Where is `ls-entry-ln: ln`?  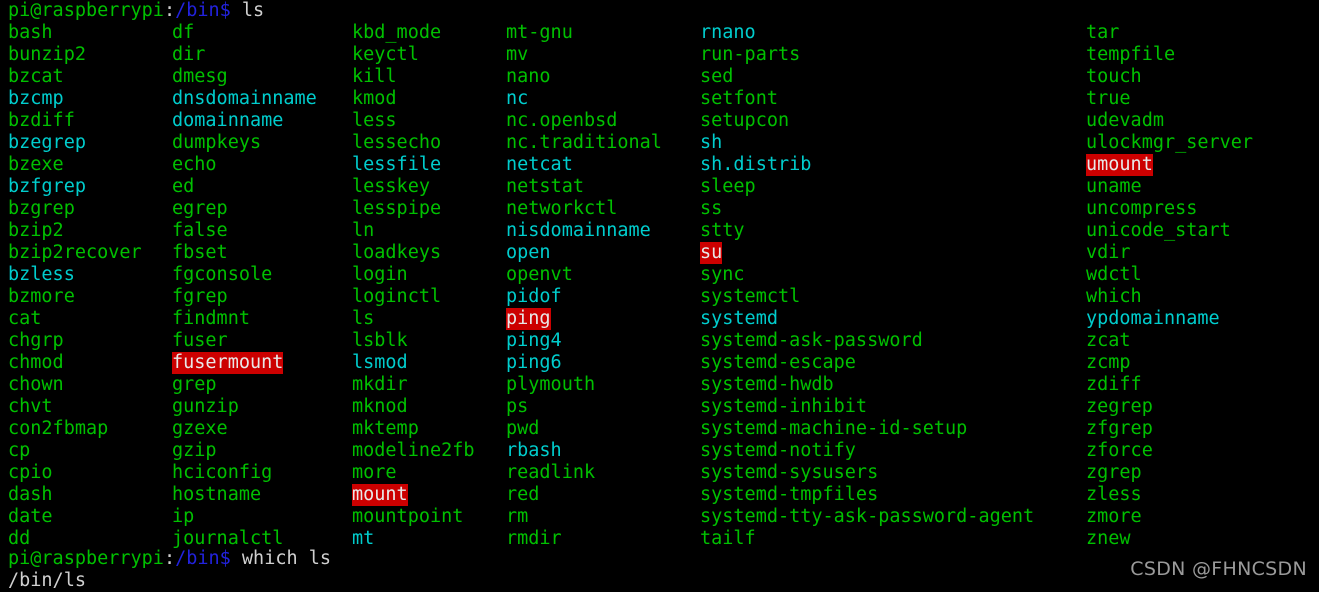
ls-entry-ln: ln is located at coordinates (363, 230).